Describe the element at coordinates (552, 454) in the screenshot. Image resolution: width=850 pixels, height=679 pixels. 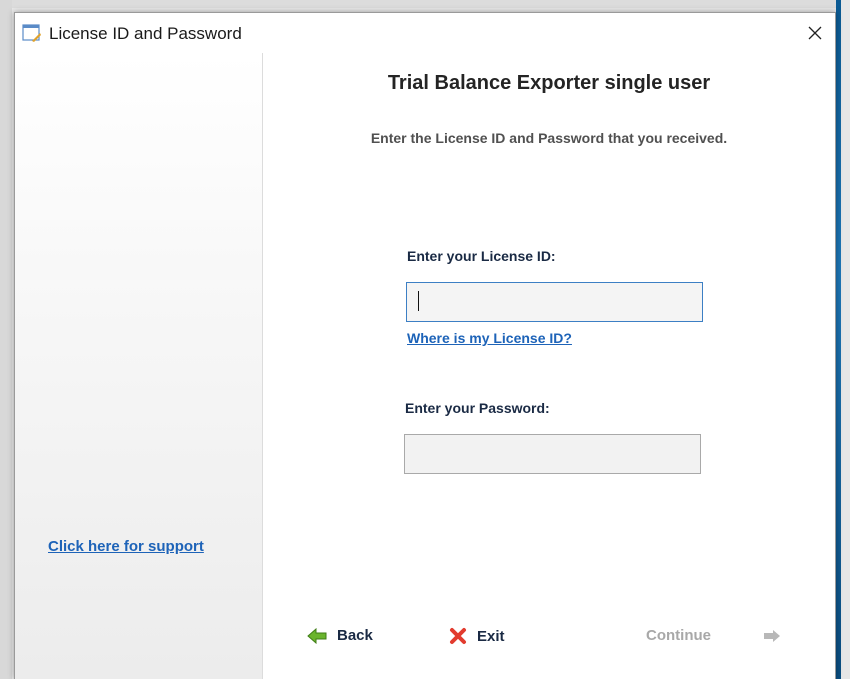
I see `password-field` at that location.